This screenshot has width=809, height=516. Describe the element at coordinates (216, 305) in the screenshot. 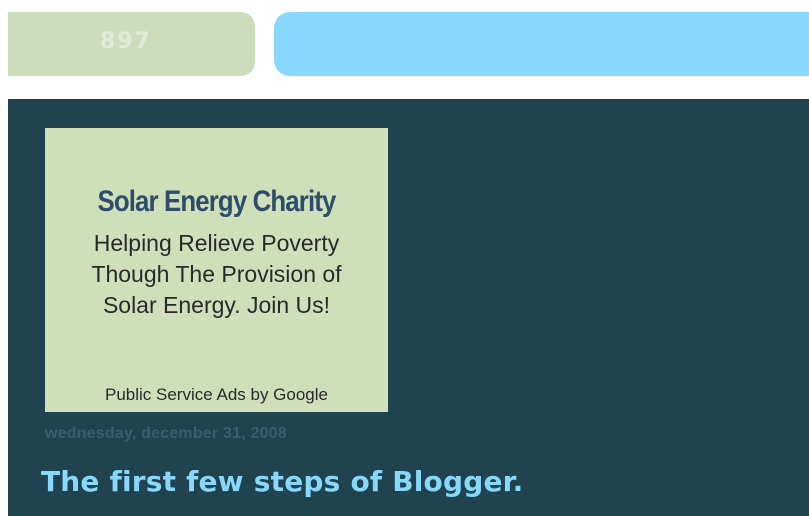

I see `ad-body-line: Solar Energy. Join Us!` at that location.